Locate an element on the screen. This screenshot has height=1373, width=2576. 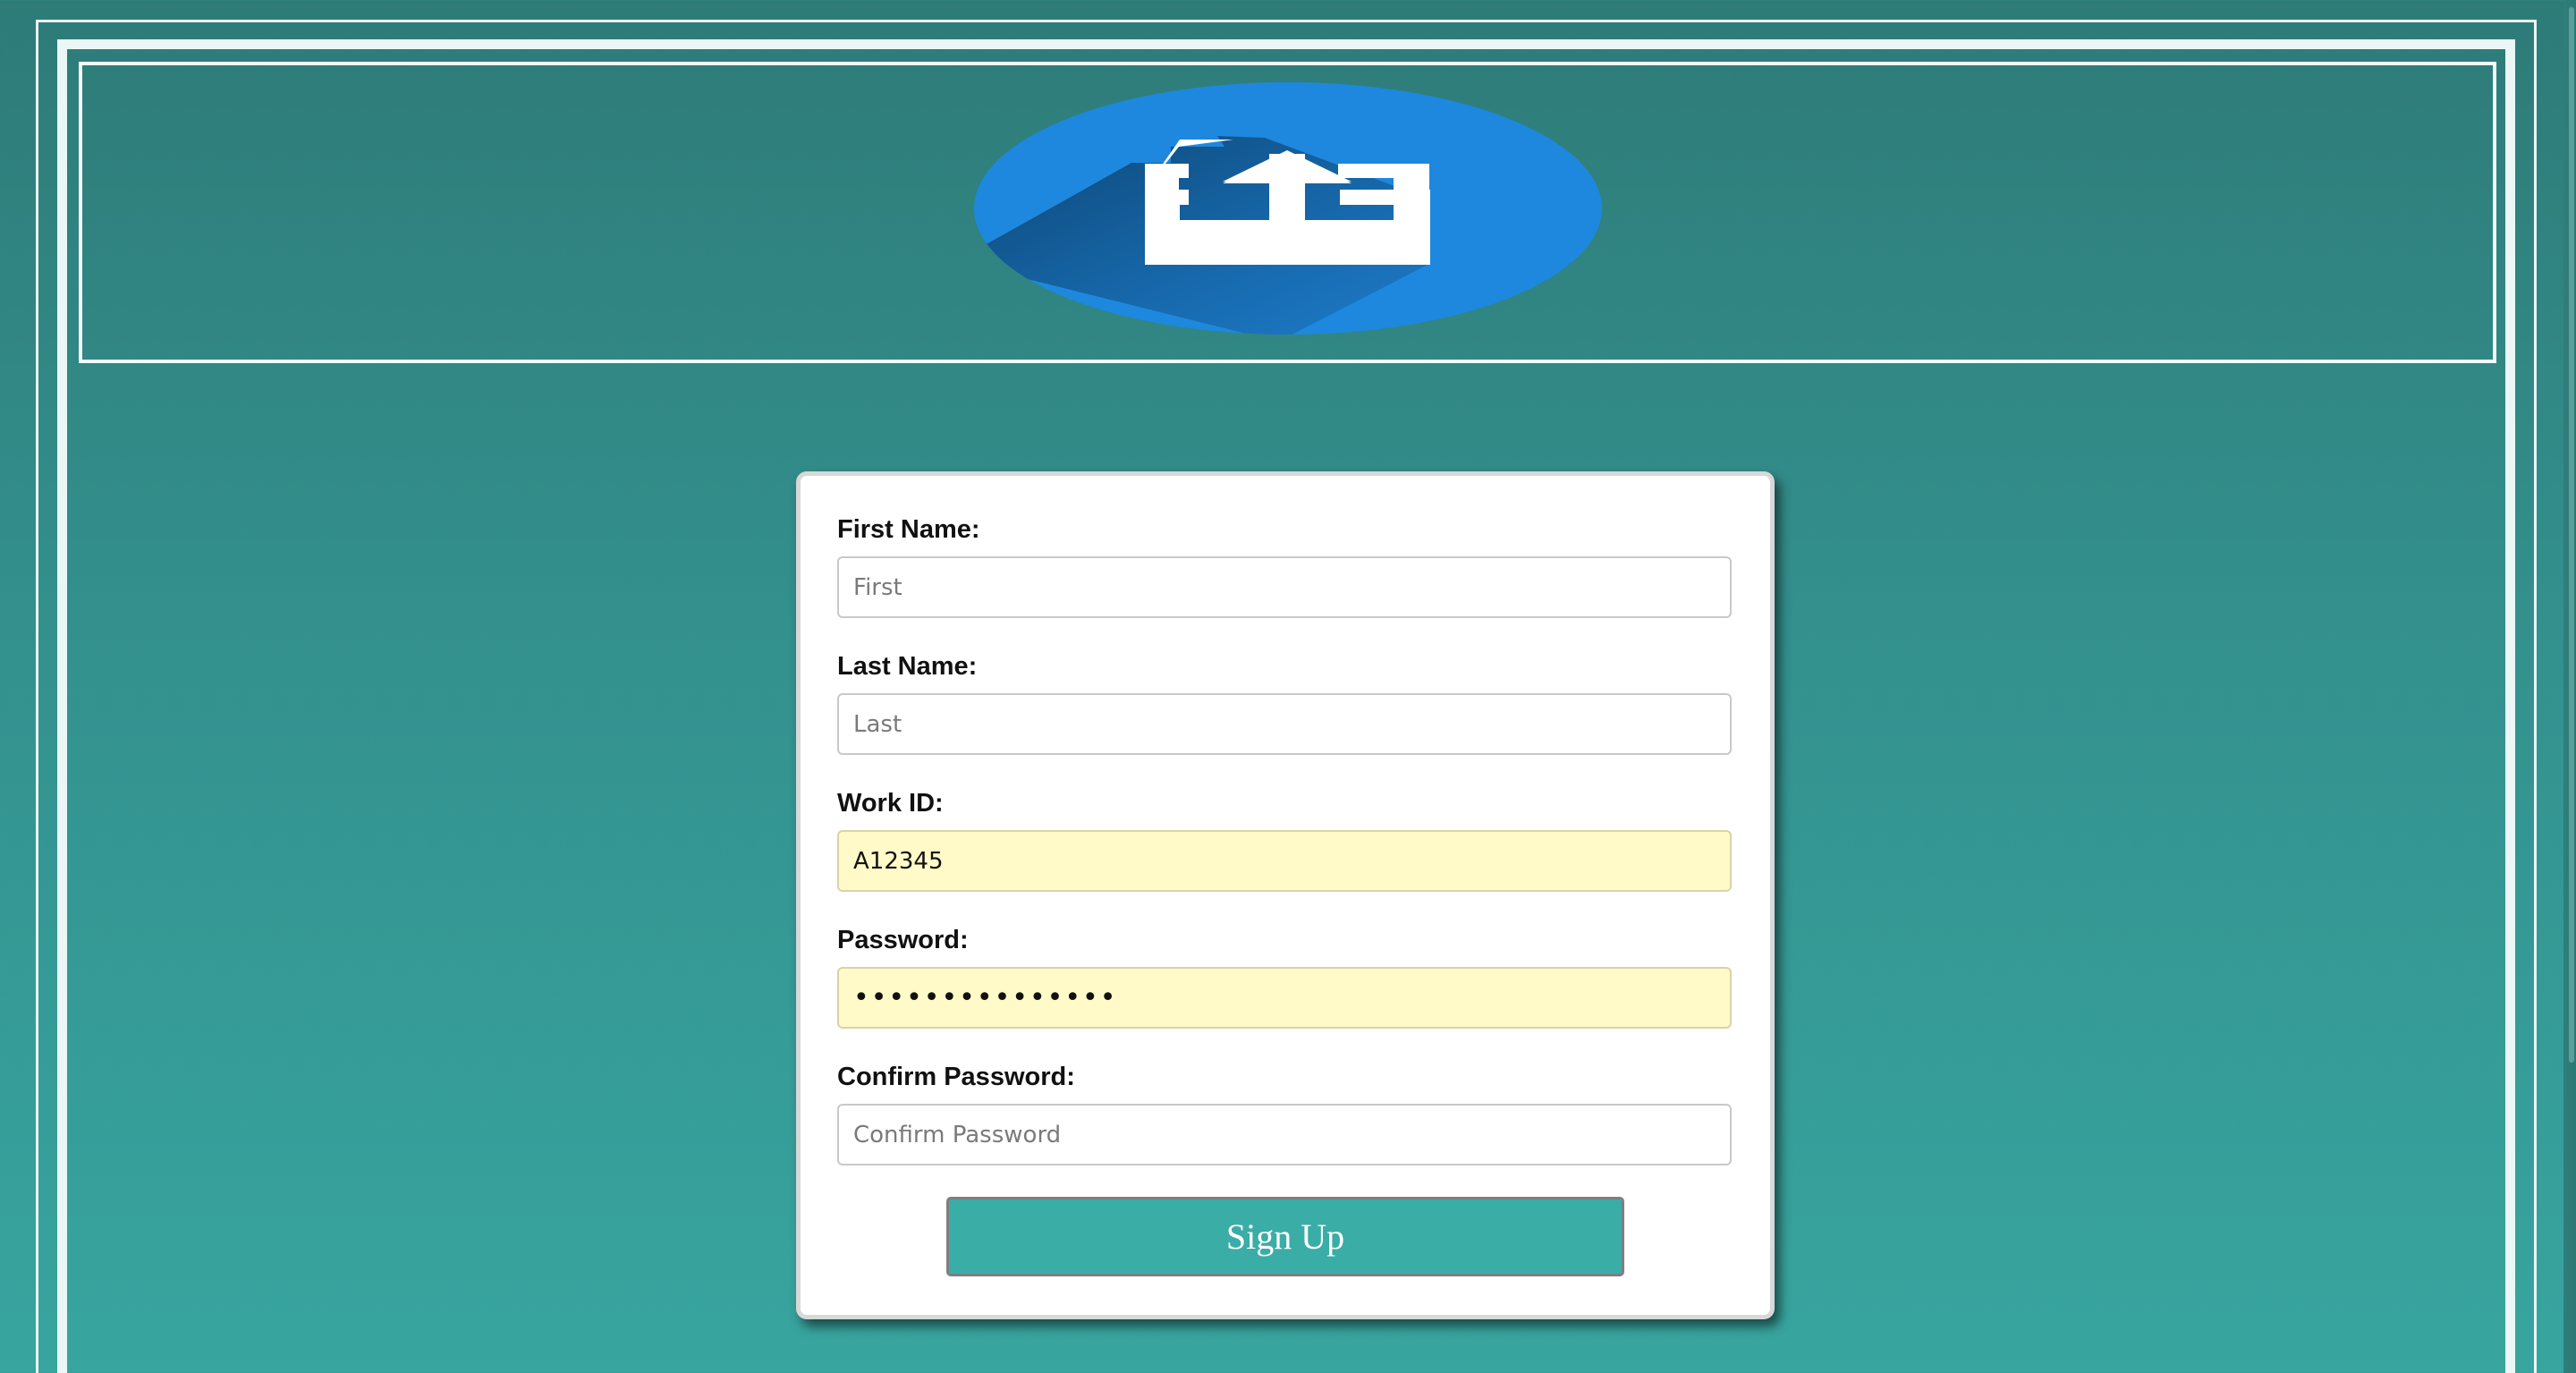
work-id-field: Work ID: is located at coordinates (1284, 838).